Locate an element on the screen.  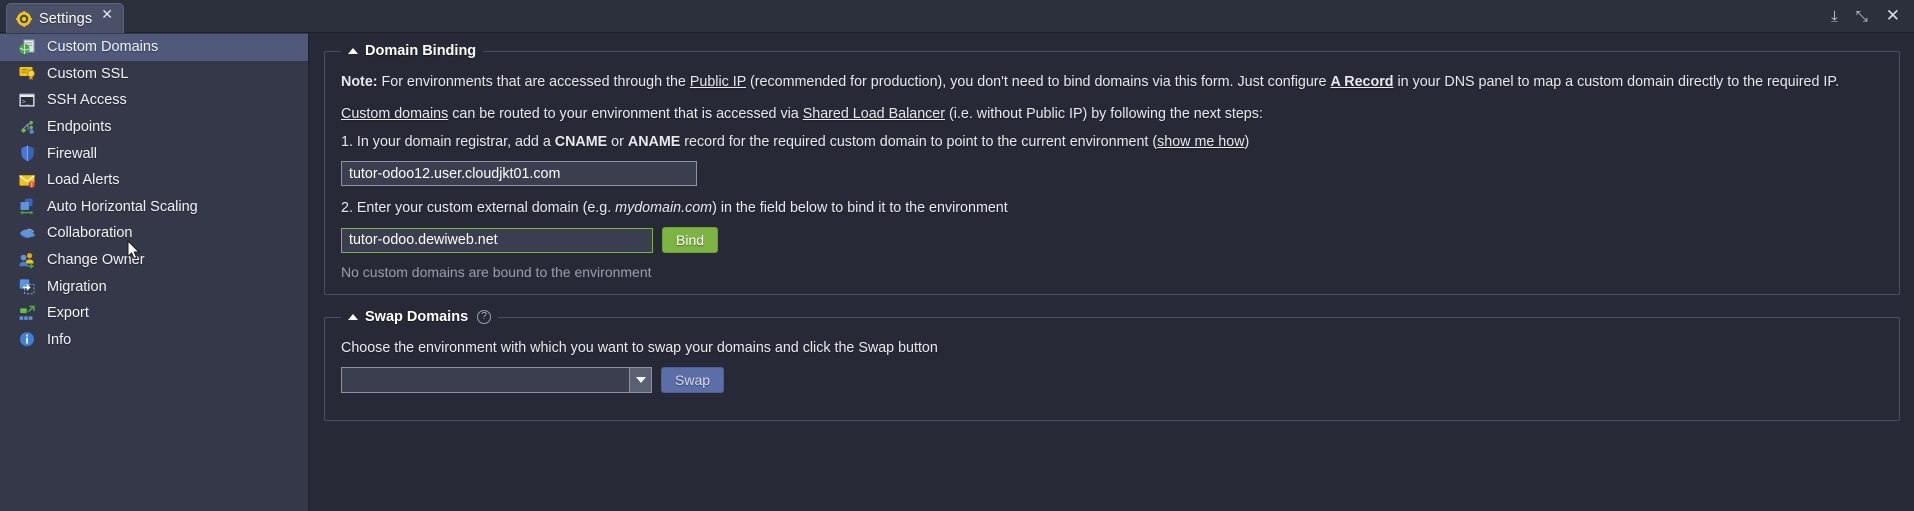
domain-binding-title: Domain Binding is located at coordinates (421, 51).